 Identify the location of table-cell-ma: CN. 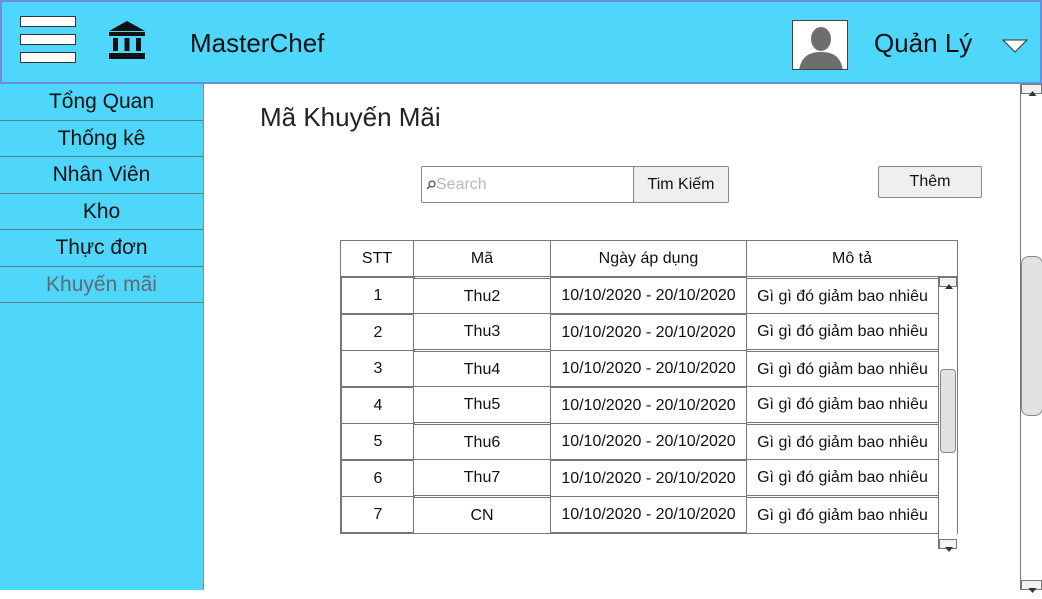
(482, 515).